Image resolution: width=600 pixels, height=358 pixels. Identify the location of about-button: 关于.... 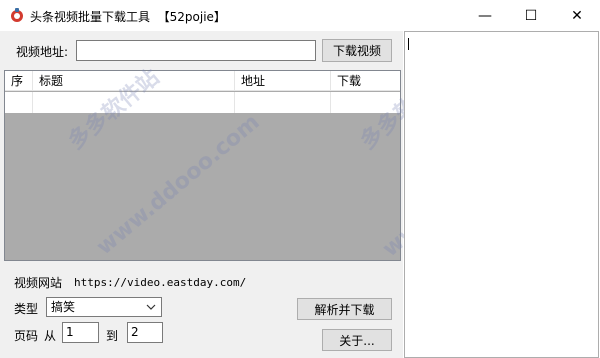
(357, 340).